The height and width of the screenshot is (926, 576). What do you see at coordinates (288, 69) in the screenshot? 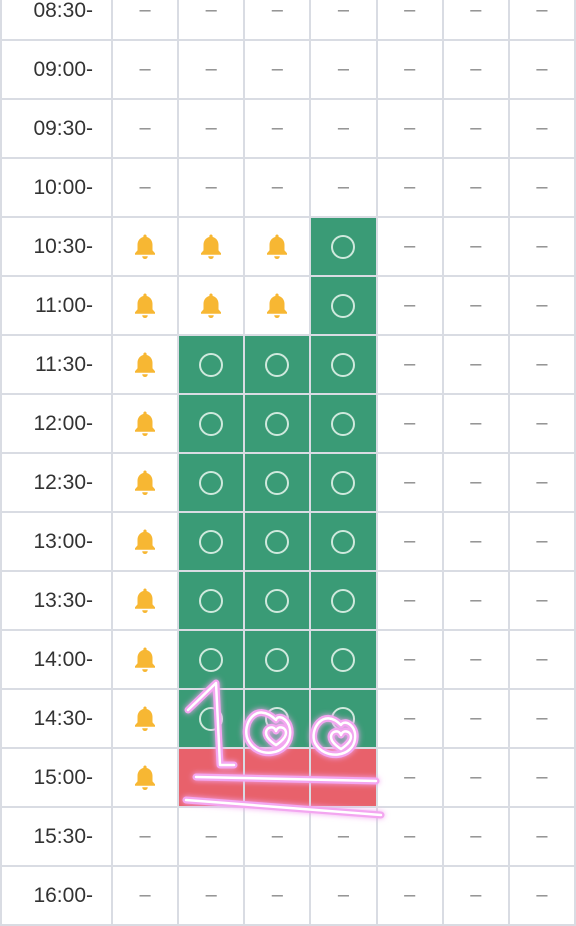
I see `time-slot-row: 09:00- – – – – – – –` at bounding box center [288, 69].